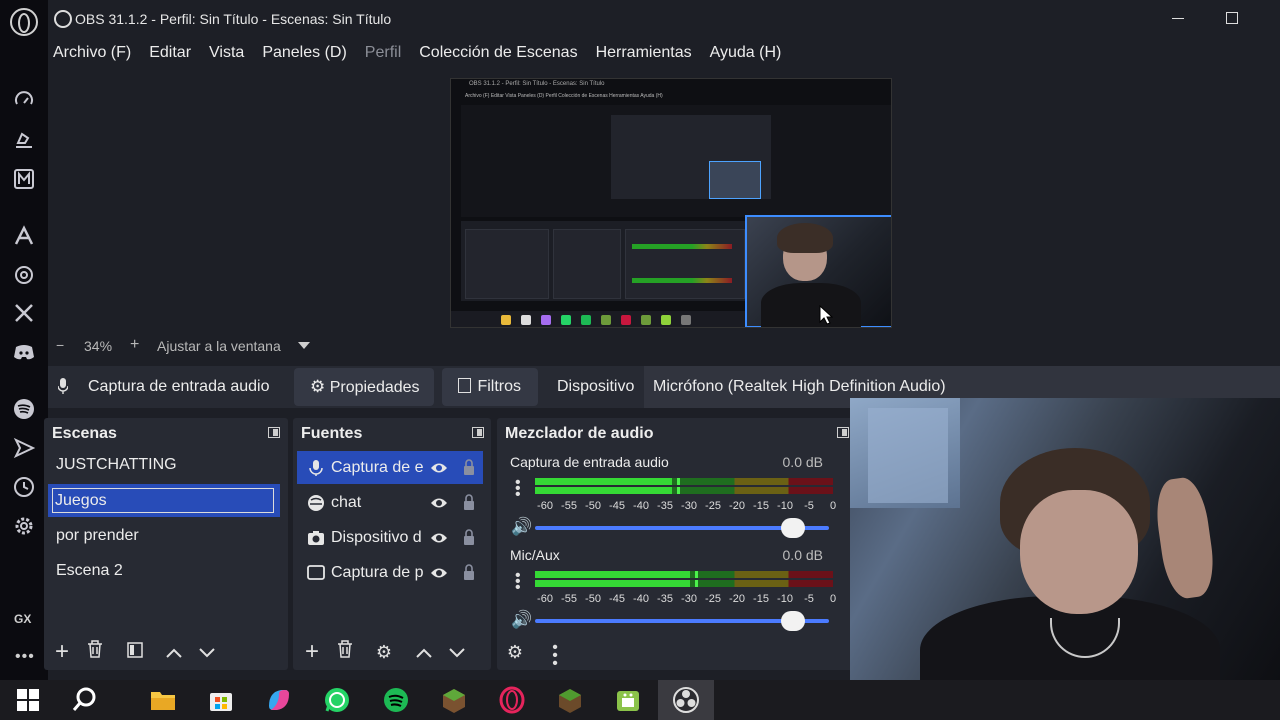 Image resolution: width=1280 pixels, height=720 pixels. Describe the element at coordinates (24, 449) in the screenshot. I see `send-icon` at that location.